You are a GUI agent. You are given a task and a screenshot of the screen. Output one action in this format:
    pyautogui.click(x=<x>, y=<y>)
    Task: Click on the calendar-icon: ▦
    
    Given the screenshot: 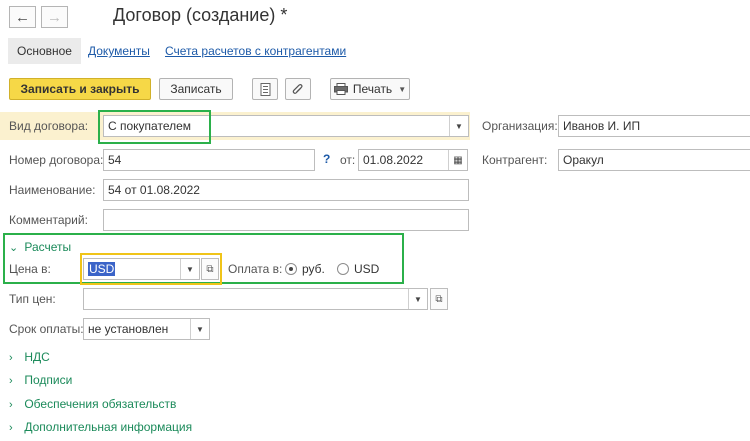 What is the action you would take?
    pyautogui.click(x=457, y=160)
    